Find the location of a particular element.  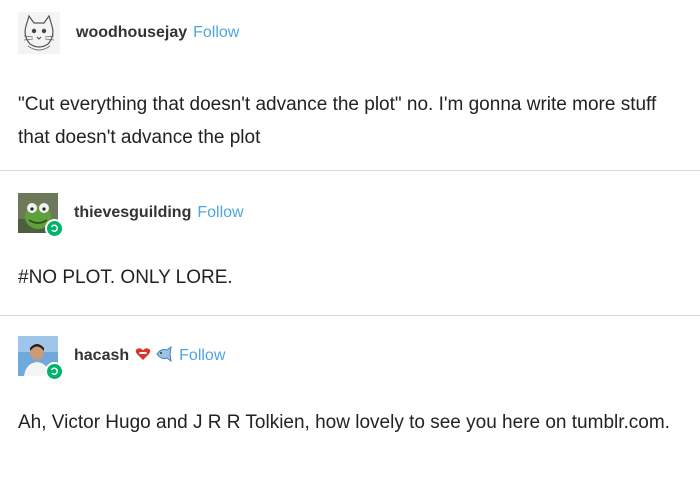

username: hacash is located at coordinates (101, 356).